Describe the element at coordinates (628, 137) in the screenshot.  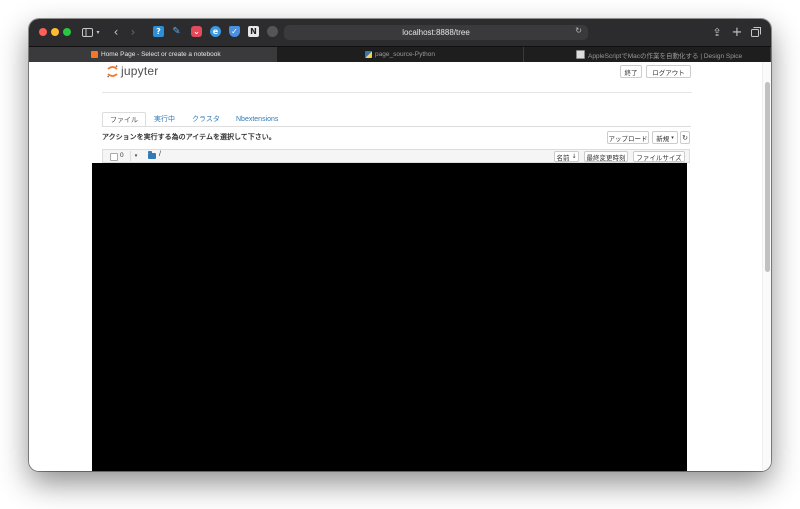
I see `upload-button: アップロード` at that location.